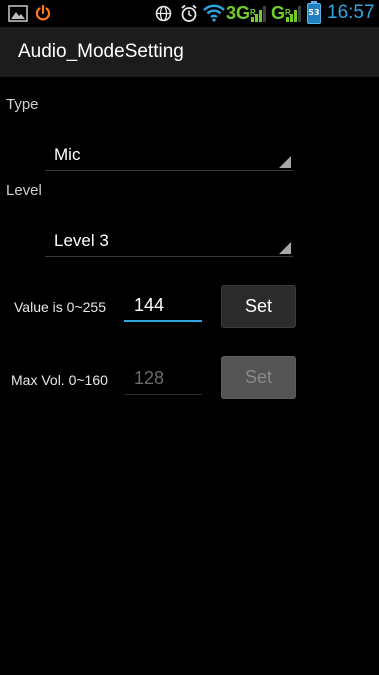 This screenshot has height=675, width=379. I want to click on max-vol-set-button: Set, so click(258, 377).